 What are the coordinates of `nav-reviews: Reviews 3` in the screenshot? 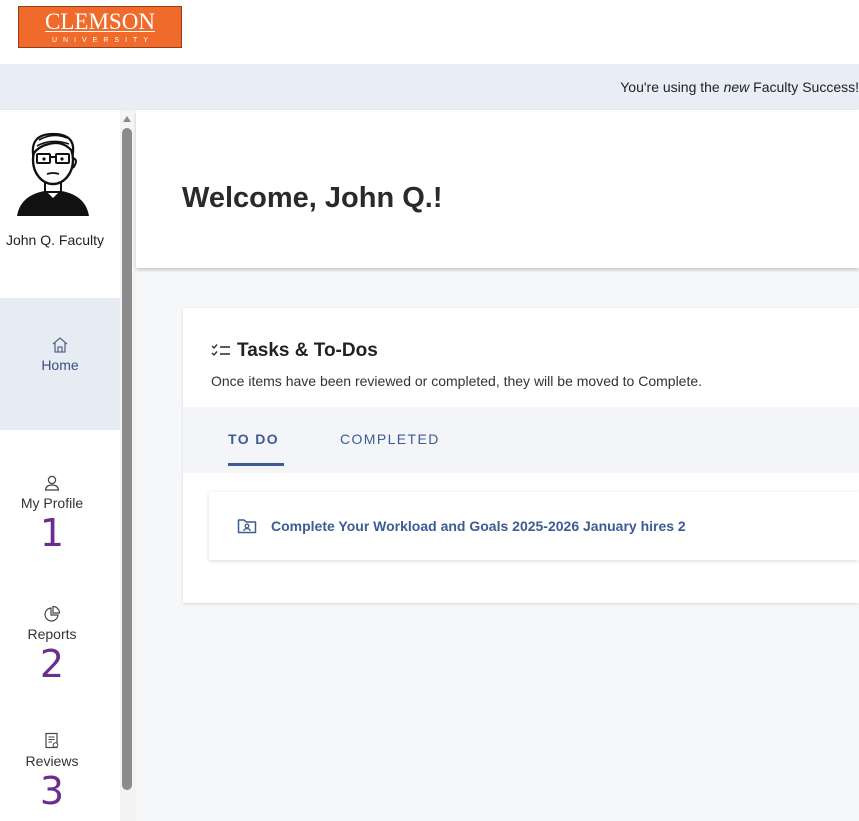 It's located at (56, 771).